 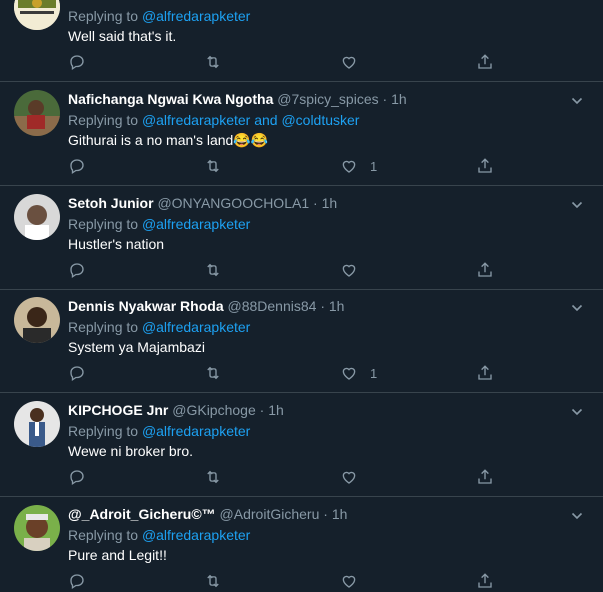 What do you see at coordinates (170, 99) in the screenshot?
I see `display-name: Nafichanga Ngwai Kwa Ngotha` at bounding box center [170, 99].